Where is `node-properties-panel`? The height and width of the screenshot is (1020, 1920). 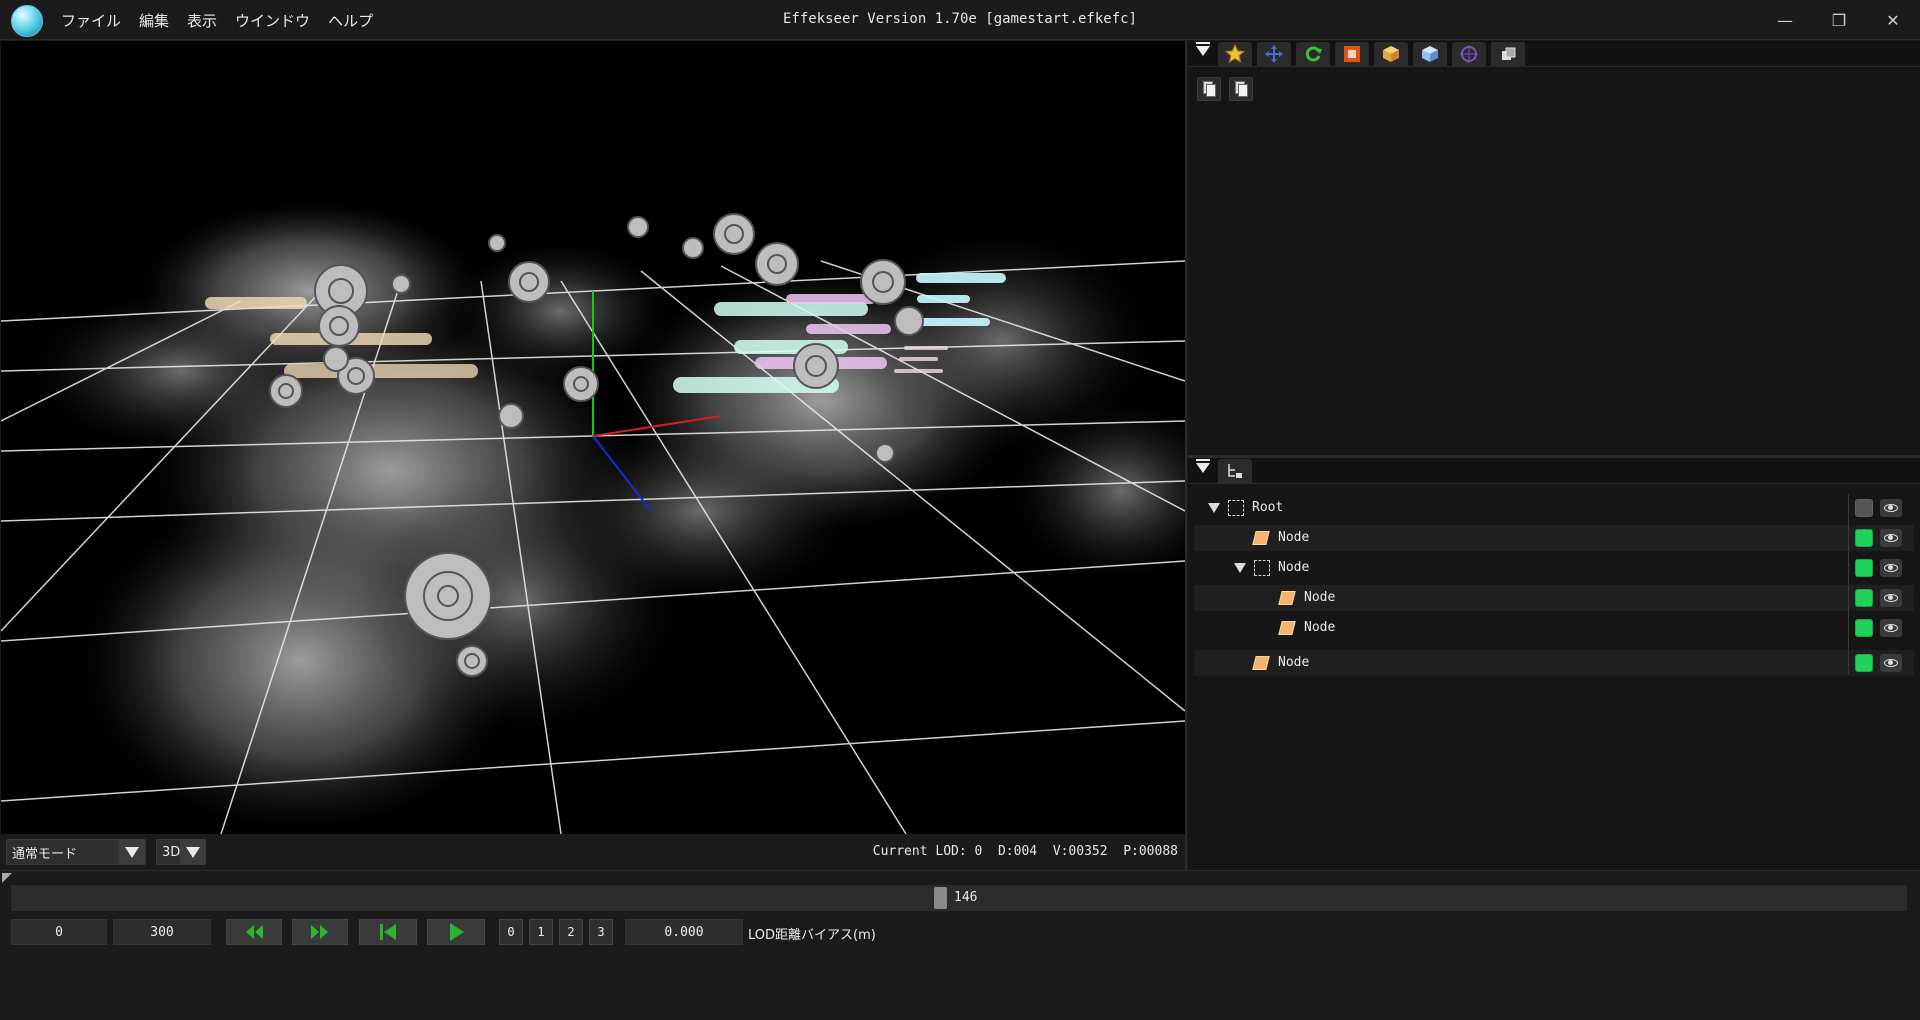 node-properties-panel is located at coordinates (1554, 261).